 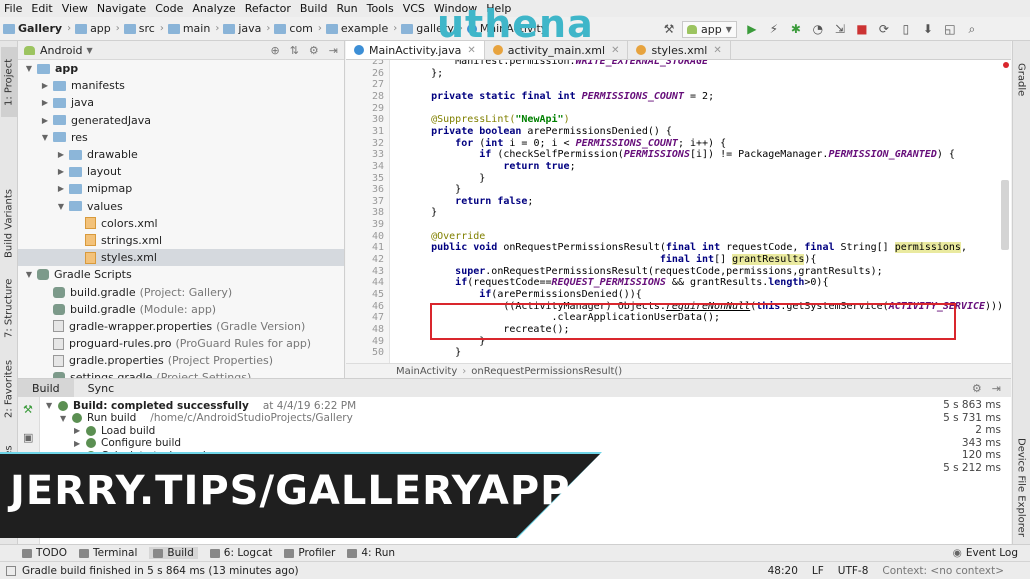 What do you see at coordinates (181, 154) in the screenshot?
I see `tree-item: ▶ drawable` at bounding box center [181, 154].